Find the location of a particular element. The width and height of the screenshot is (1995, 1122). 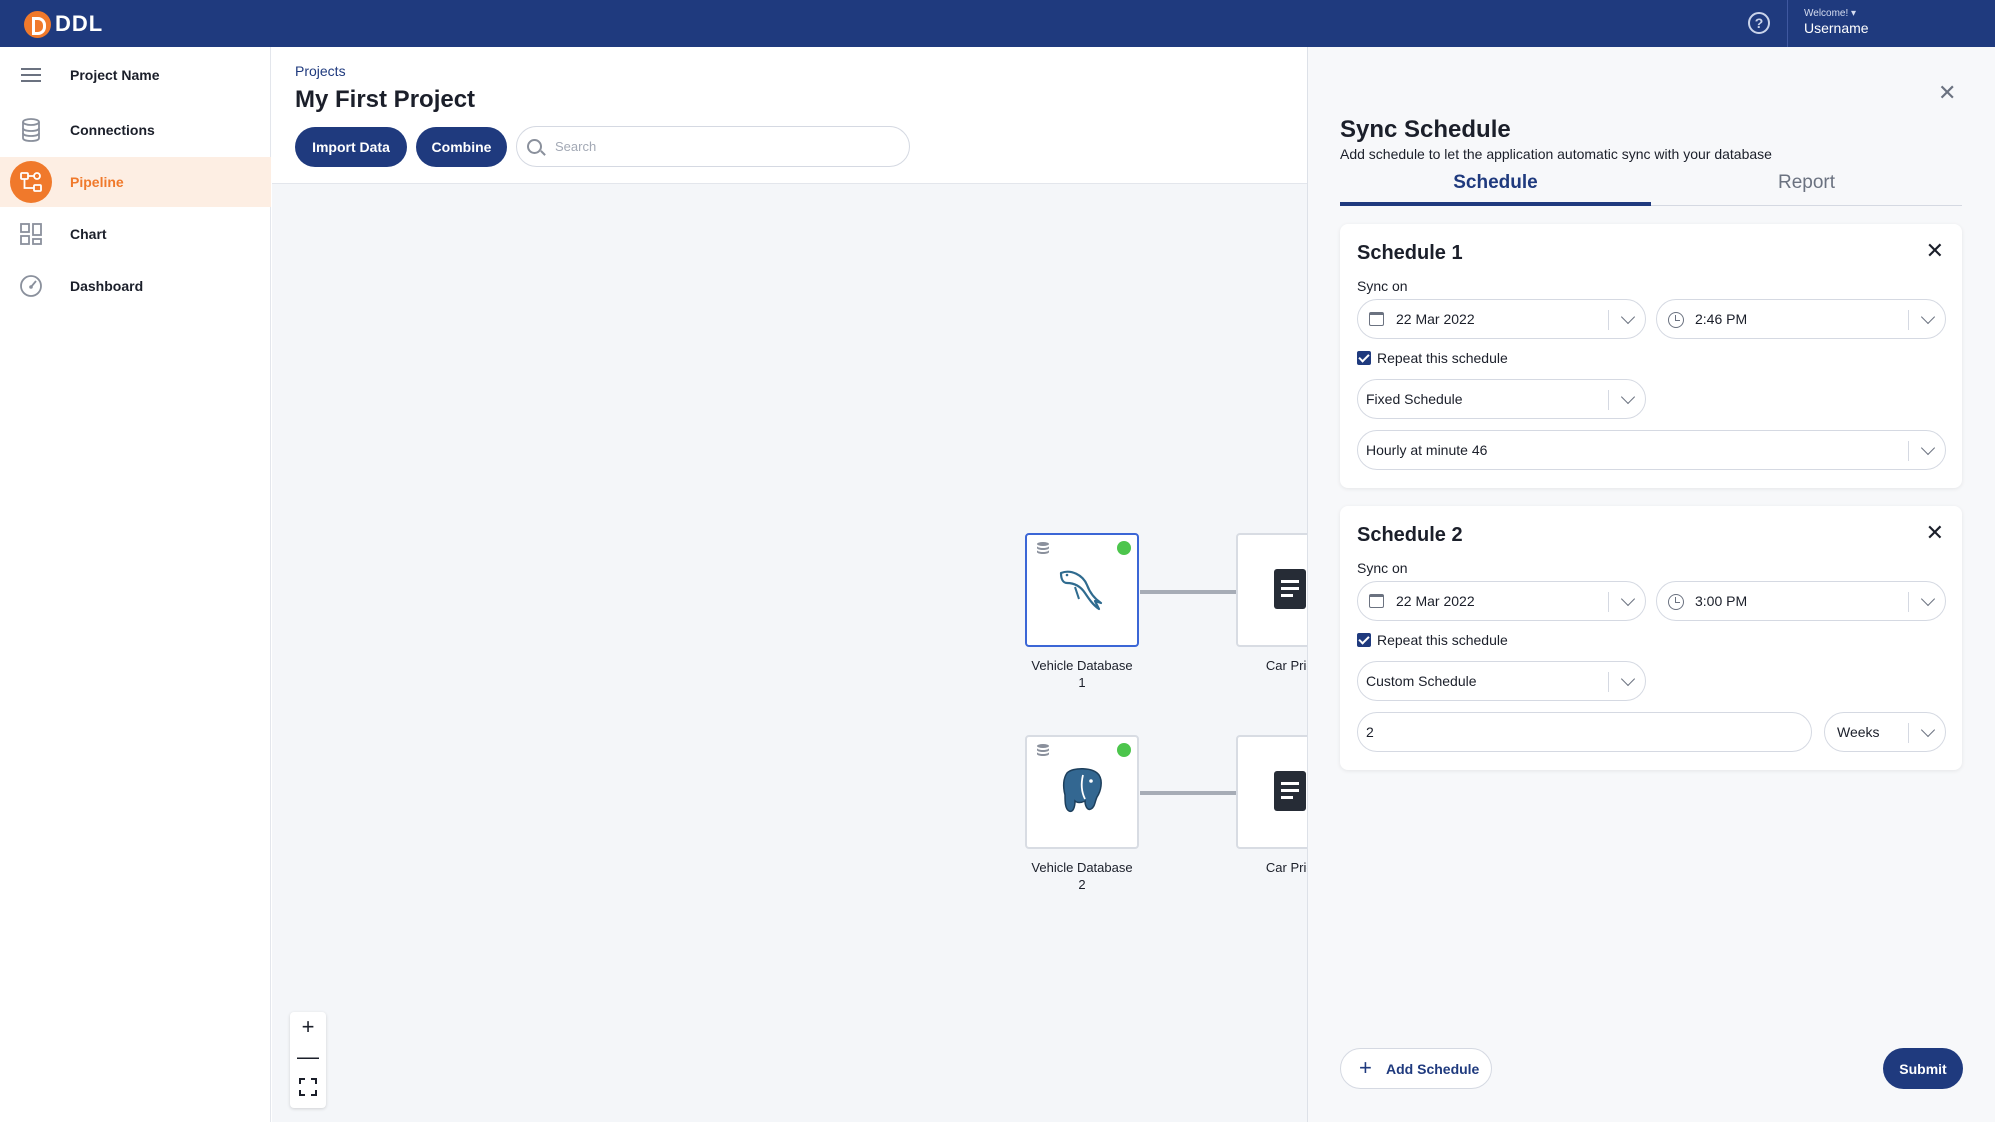

schedule-mode-select: Custom Schedule is located at coordinates (1501, 681).